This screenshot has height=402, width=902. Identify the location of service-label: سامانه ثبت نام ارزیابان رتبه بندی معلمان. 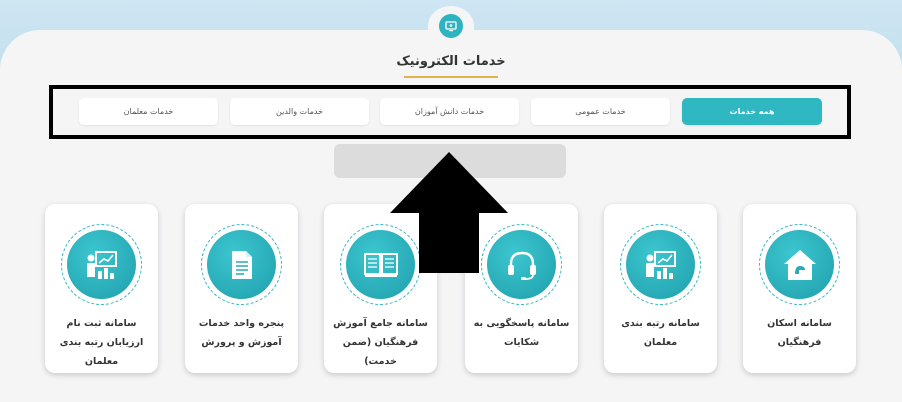
(101, 342).